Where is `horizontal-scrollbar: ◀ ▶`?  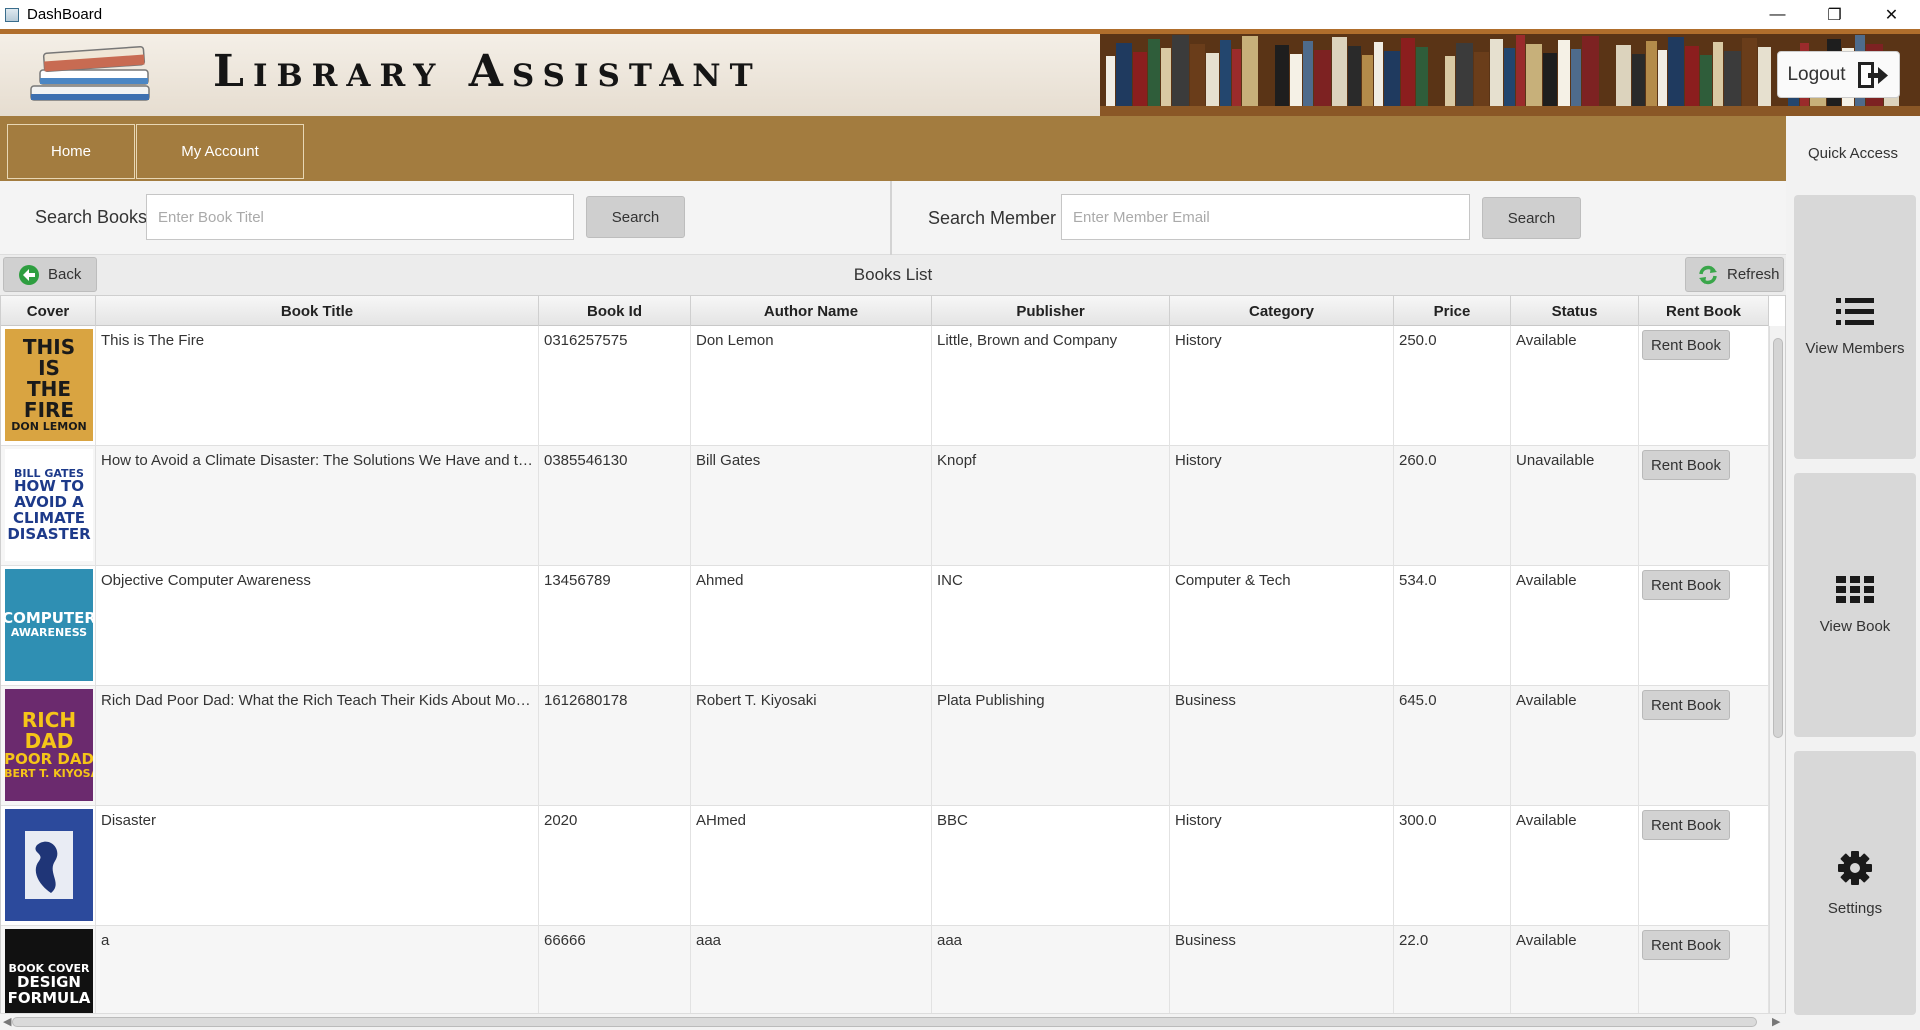 horizontal-scrollbar: ◀ ▶ is located at coordinates (893, 1021).